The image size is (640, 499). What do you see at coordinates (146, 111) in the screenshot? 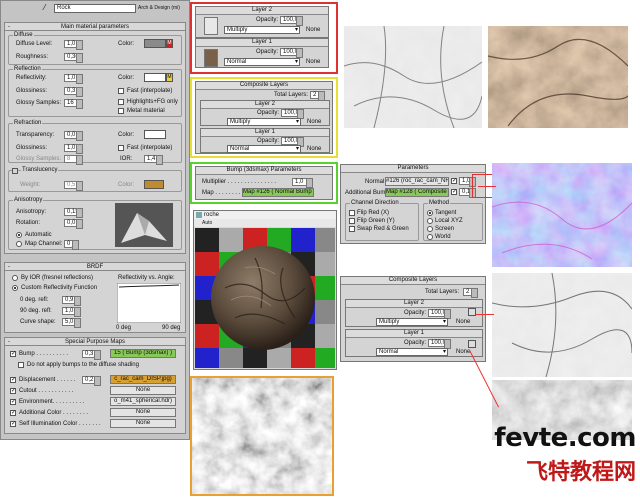
I see `metal-material-label: Metal material` at bounding box center [146, 111].